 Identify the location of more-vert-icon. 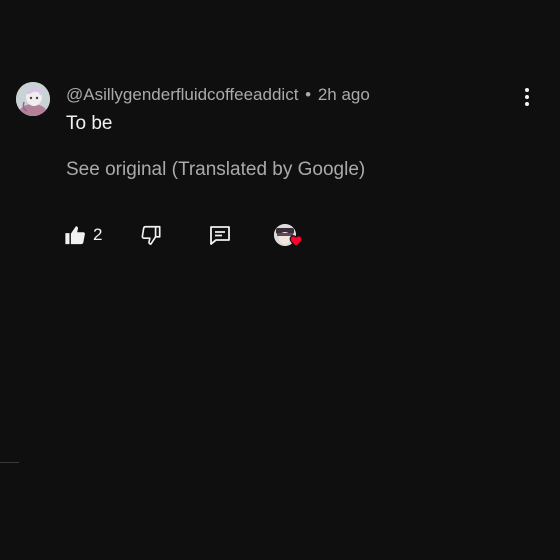
(527, 97).